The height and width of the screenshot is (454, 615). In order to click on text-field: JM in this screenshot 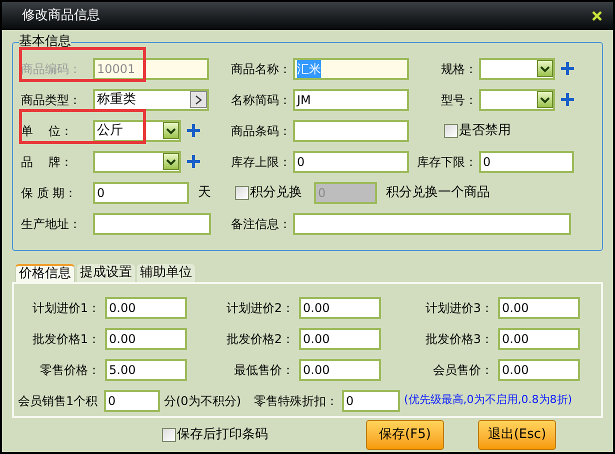, I will do `click(351, 99)`.